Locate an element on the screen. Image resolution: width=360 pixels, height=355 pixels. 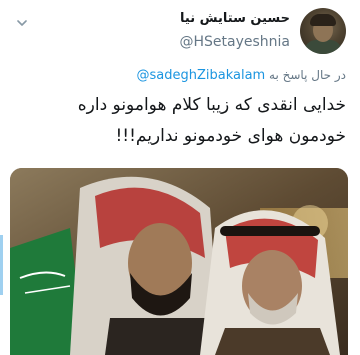
replying-to-line: در حال پاسخ به @sadeghZibakalam is located at coordinates (173, 77).